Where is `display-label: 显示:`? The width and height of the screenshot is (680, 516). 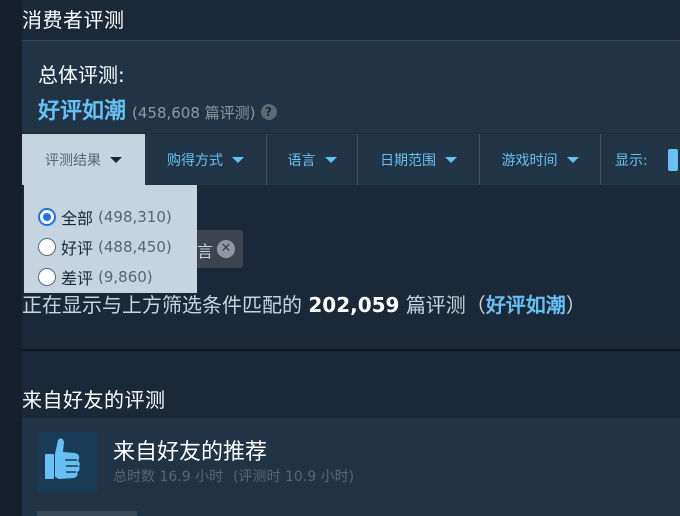 display-label: 显示: is located at coordinates (631, 160).